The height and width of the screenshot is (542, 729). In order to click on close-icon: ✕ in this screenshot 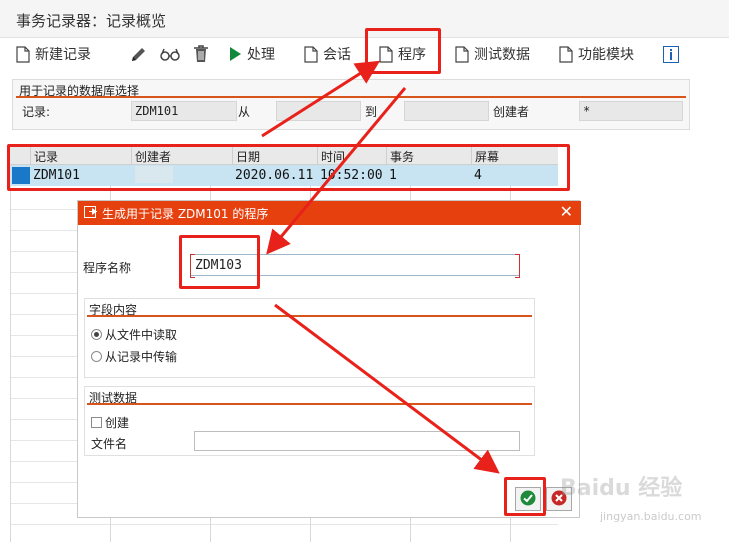, I will do `click(566, 212)`.